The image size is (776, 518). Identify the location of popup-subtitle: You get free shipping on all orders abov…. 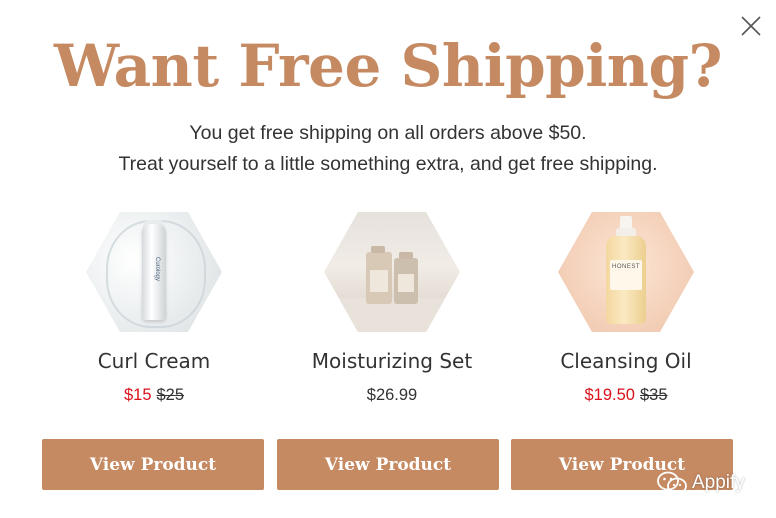
(388, 149).